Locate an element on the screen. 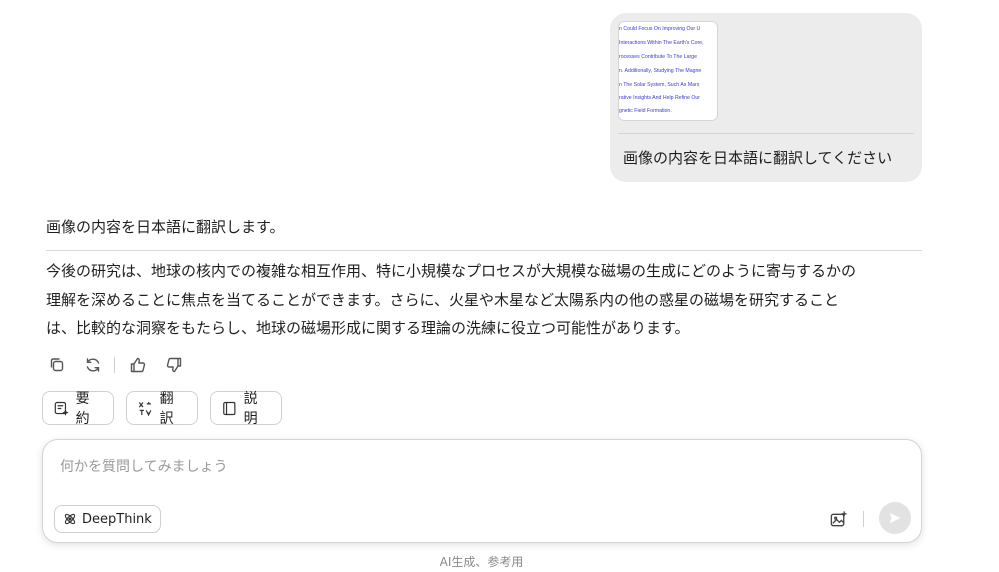 This screenshot has height=572, width=999. regenerate-icon is located at coordinates (93, 365).